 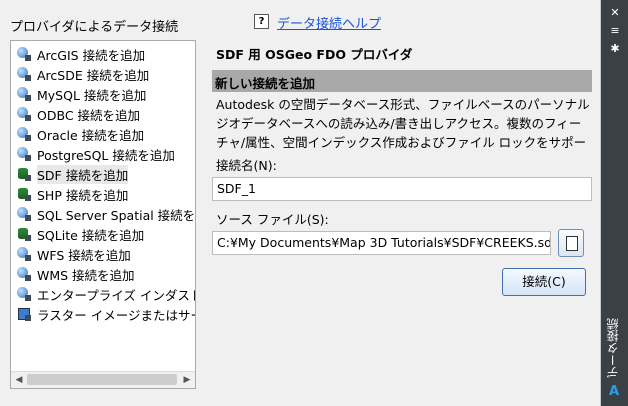 What do you see at coordinates (272, 219) in the screenshot?
I see `source-file-label: ソース ファイル(S):` at bounding box center [272, 219].